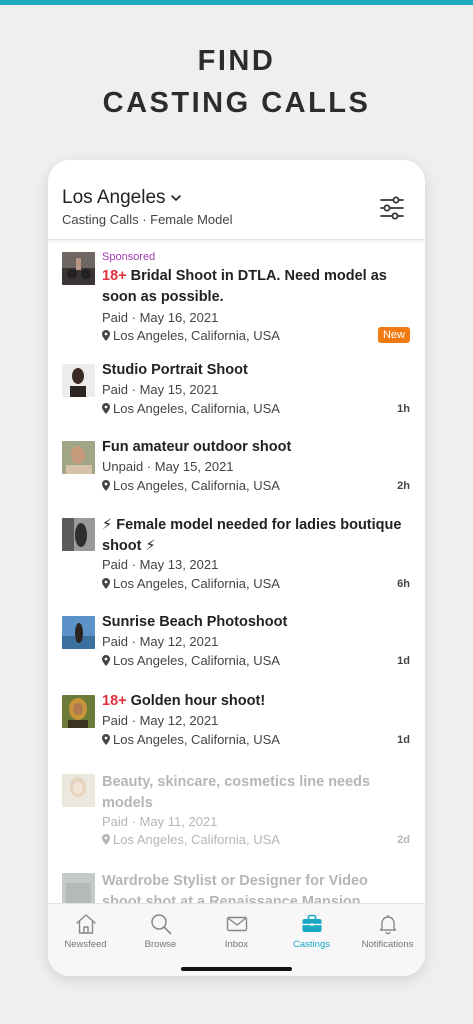 This screenshot has width=473, height=1024. I want to click on tab-label: Browse, so click(160, 944).